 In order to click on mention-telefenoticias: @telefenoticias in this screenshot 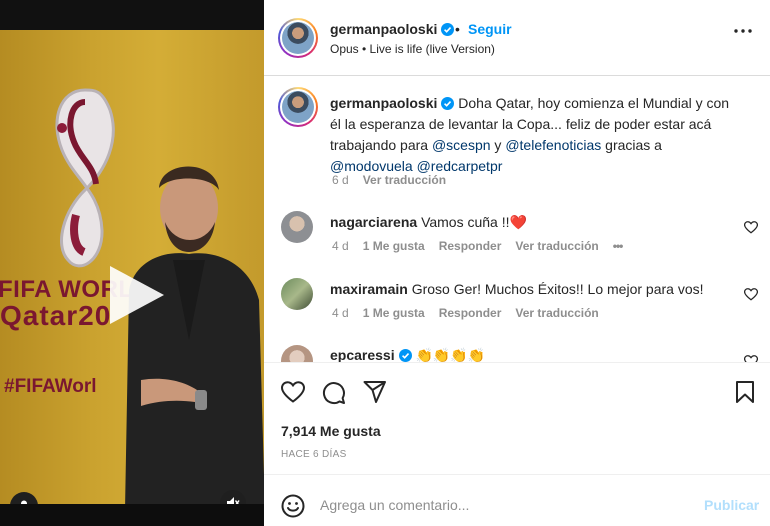, I will do `click(553, 145)`.